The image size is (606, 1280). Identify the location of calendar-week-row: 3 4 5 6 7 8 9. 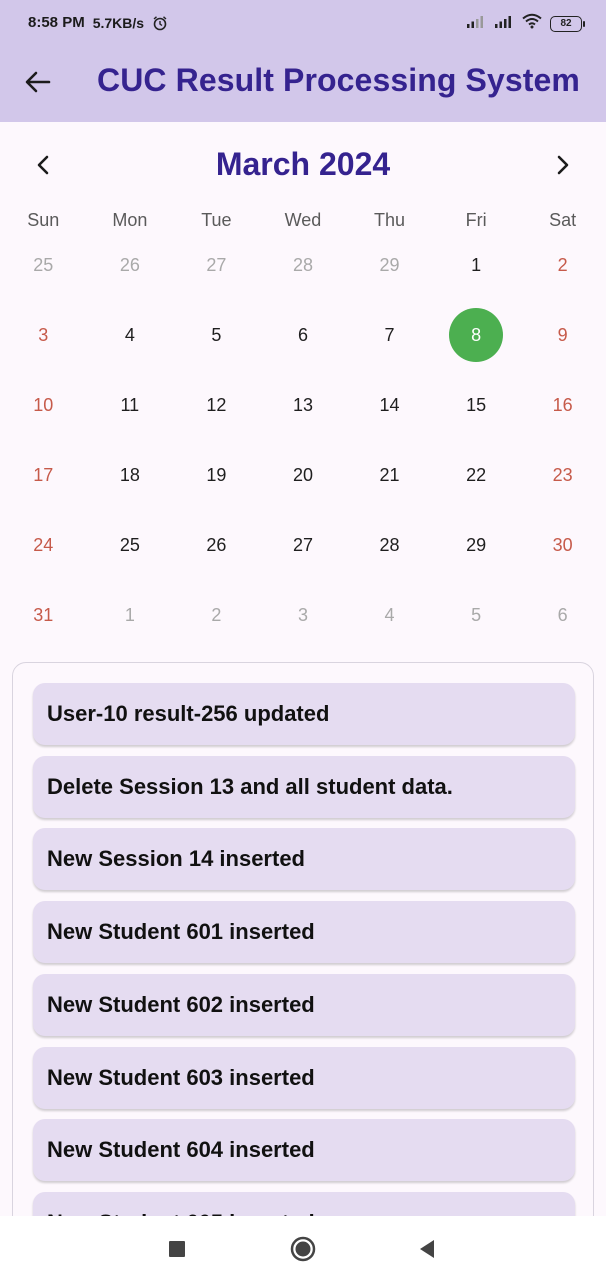
(303, 335).